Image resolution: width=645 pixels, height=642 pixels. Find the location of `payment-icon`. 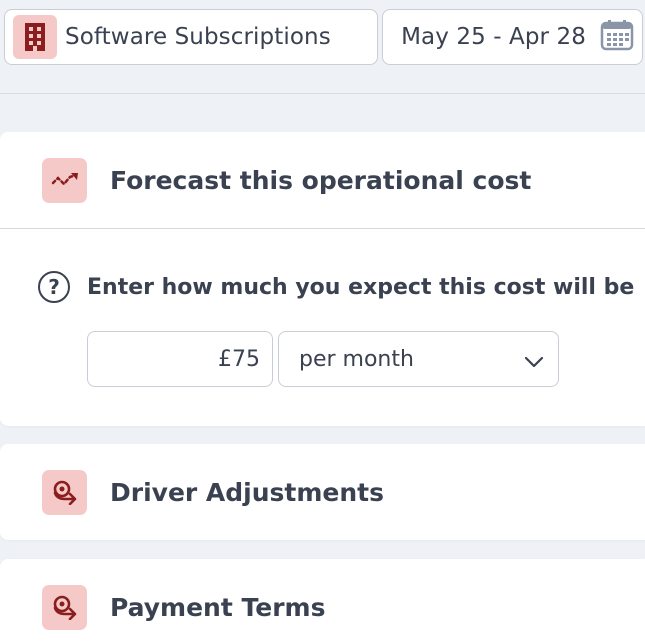

payment-icon is located at coordinates (64, 607).